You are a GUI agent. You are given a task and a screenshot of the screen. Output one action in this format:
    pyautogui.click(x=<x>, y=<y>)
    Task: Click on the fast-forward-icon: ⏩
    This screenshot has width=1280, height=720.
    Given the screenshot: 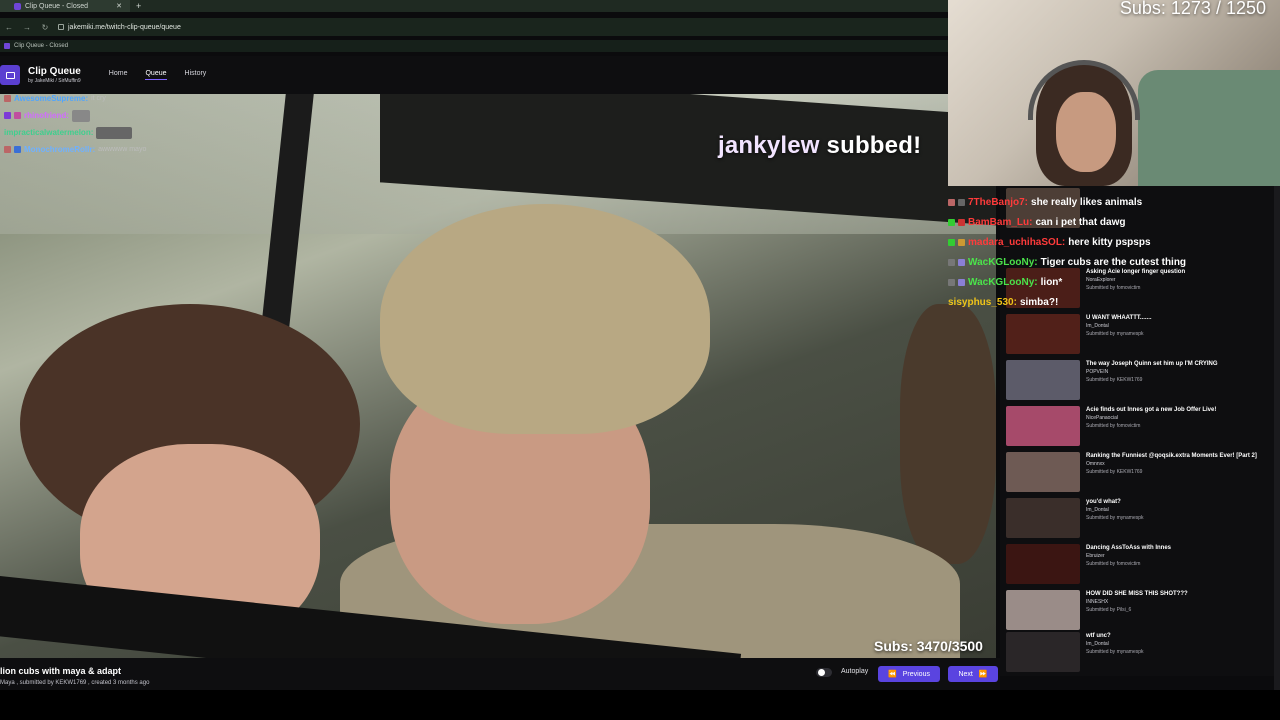 What is the action you would take?
    pyautogui.click(x=983, y=674)
    